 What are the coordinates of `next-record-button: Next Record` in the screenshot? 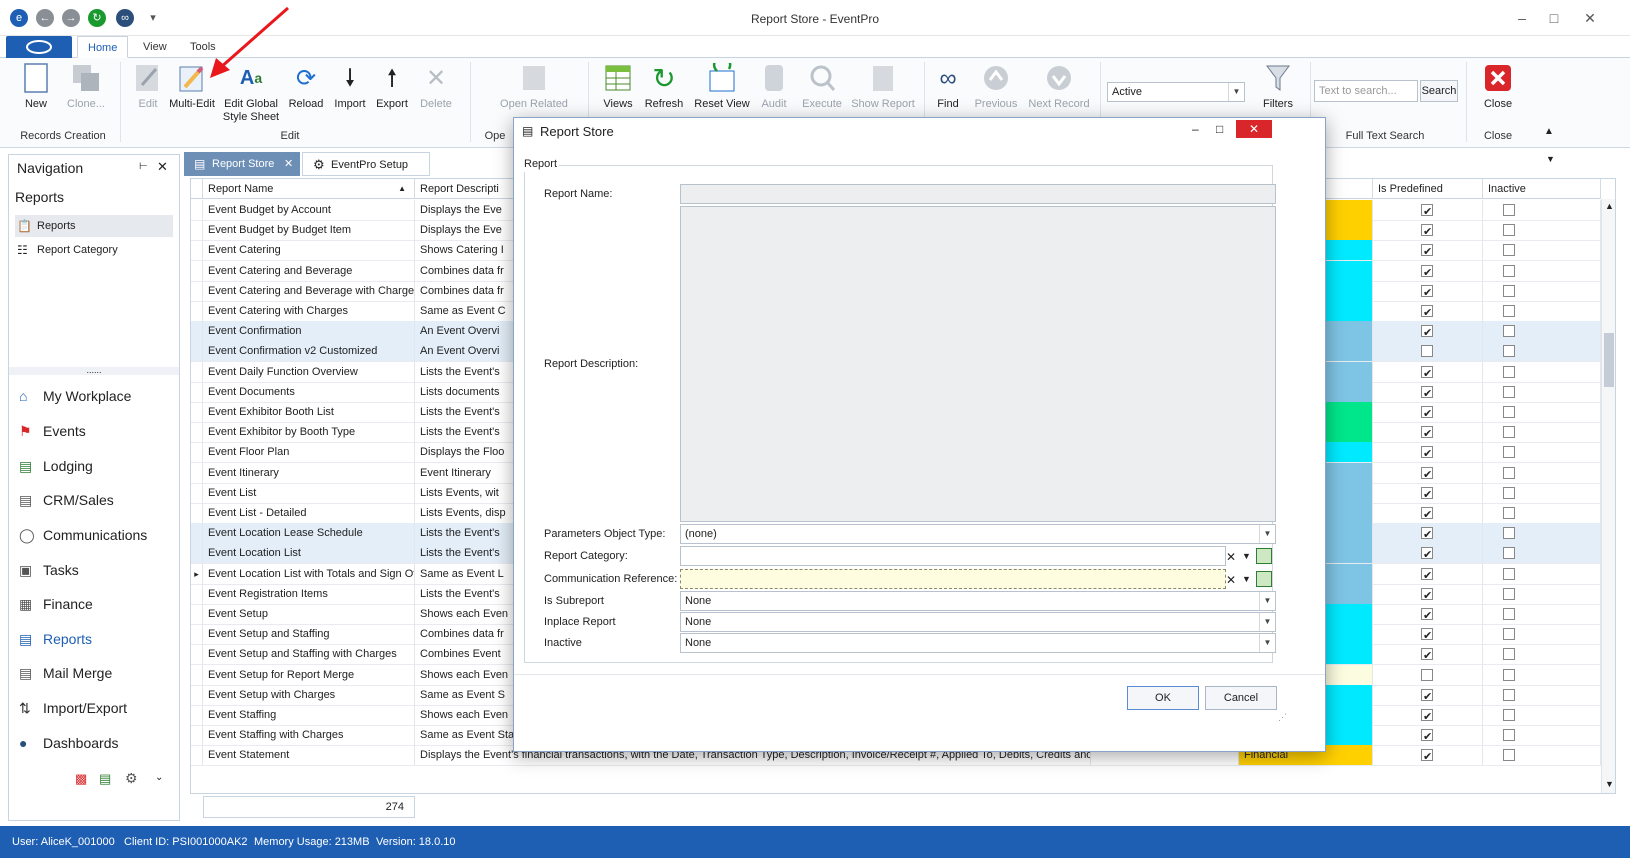 It's located at (1059, 86).